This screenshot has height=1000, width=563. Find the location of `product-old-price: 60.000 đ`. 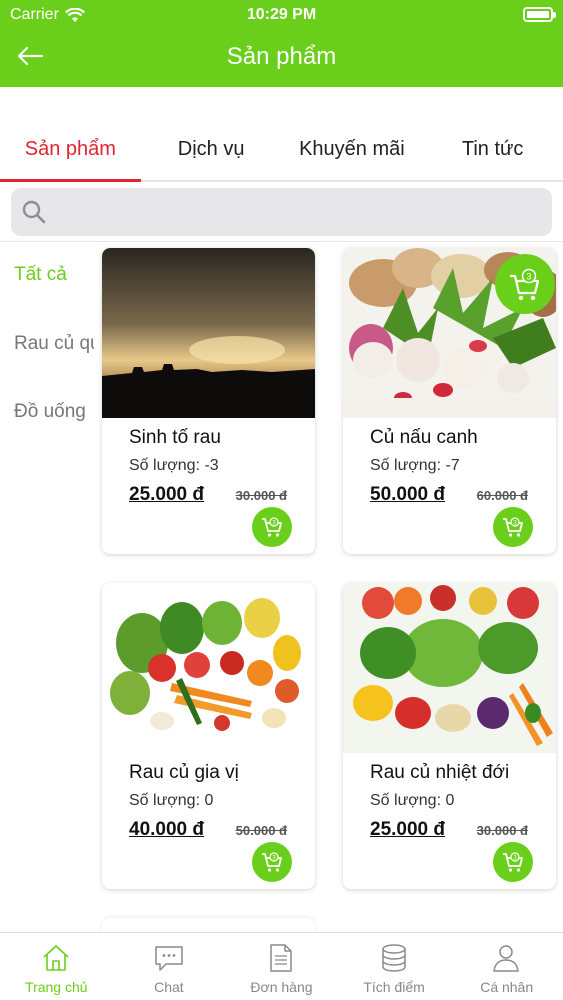

product-old-price: 60.000 đ is located at coordinates (502, 495).